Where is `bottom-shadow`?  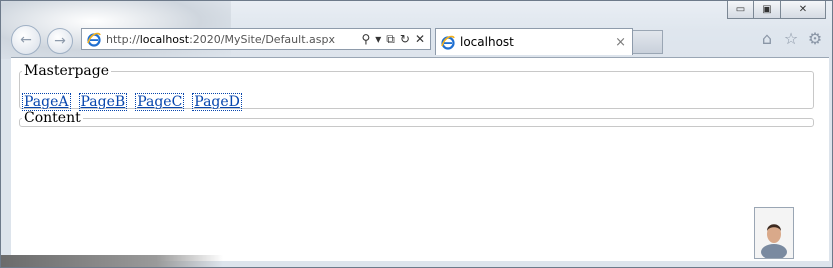 bottom-shadow is located at coordinates (112, 261).